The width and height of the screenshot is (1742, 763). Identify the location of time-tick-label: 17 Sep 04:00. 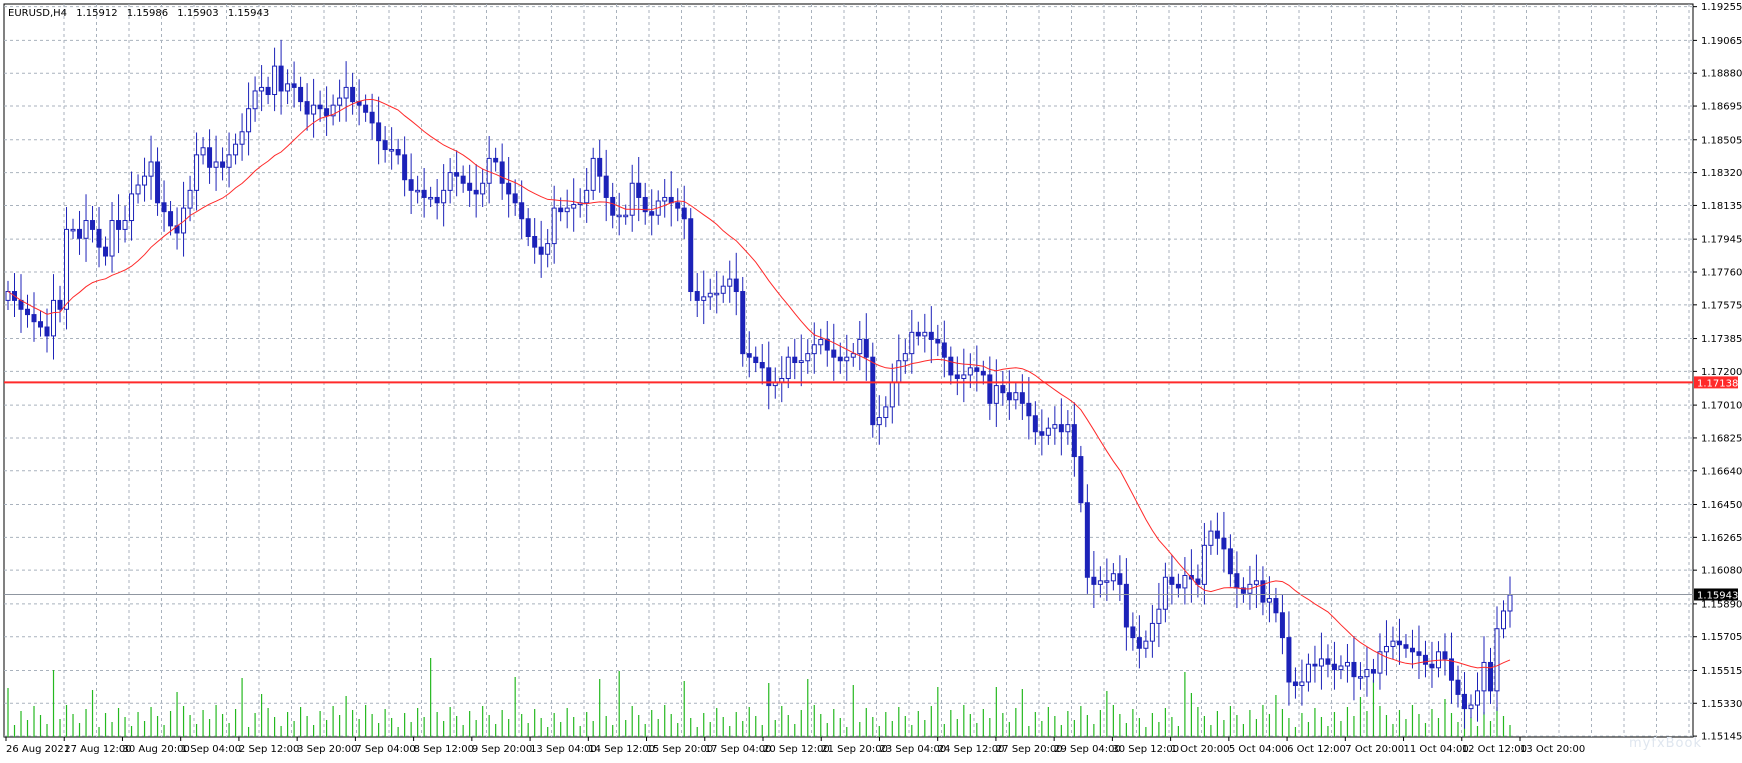
(738, 749).